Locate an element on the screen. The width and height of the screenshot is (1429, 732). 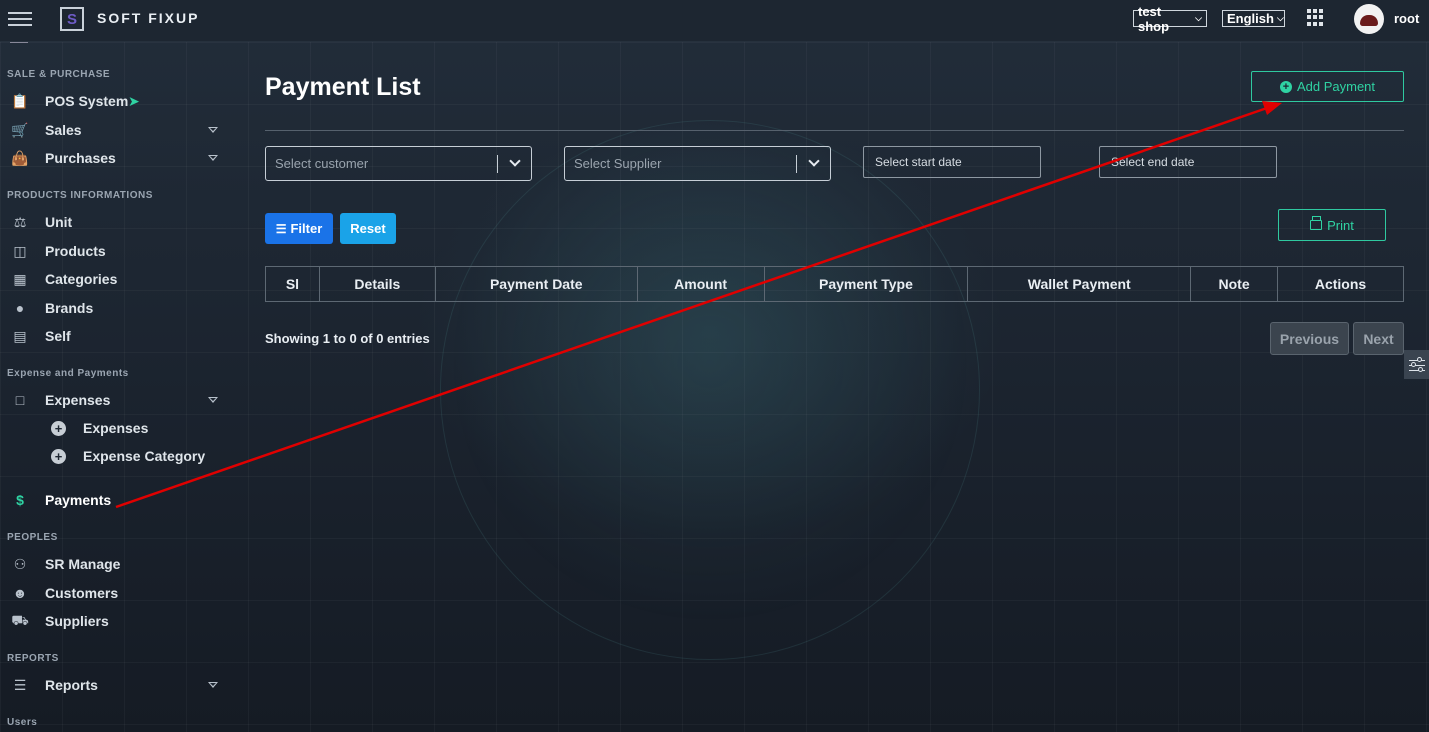
user-name: root is located at coordinates (1406, 18).